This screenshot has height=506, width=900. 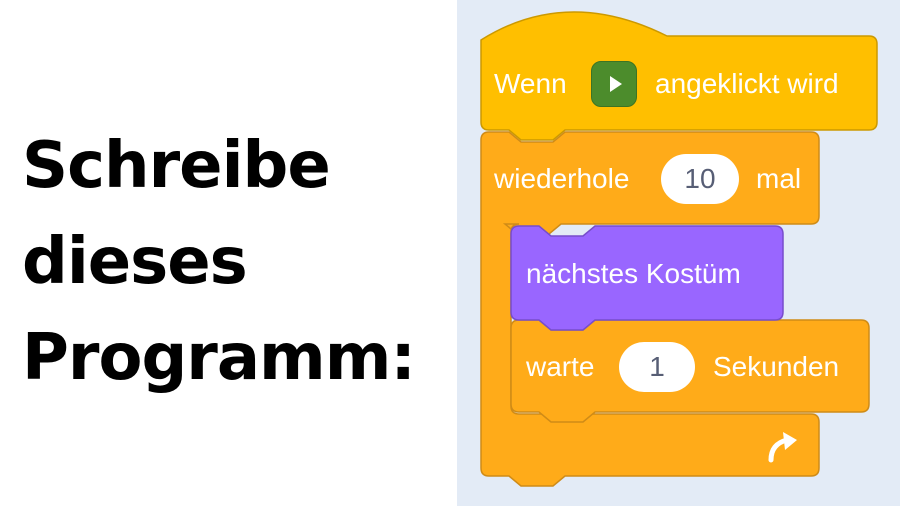 What do you see at coordinates (657, 367) in the screenshot?
I see `wait-seconds-input: 1` at bounding box center [657, 367].